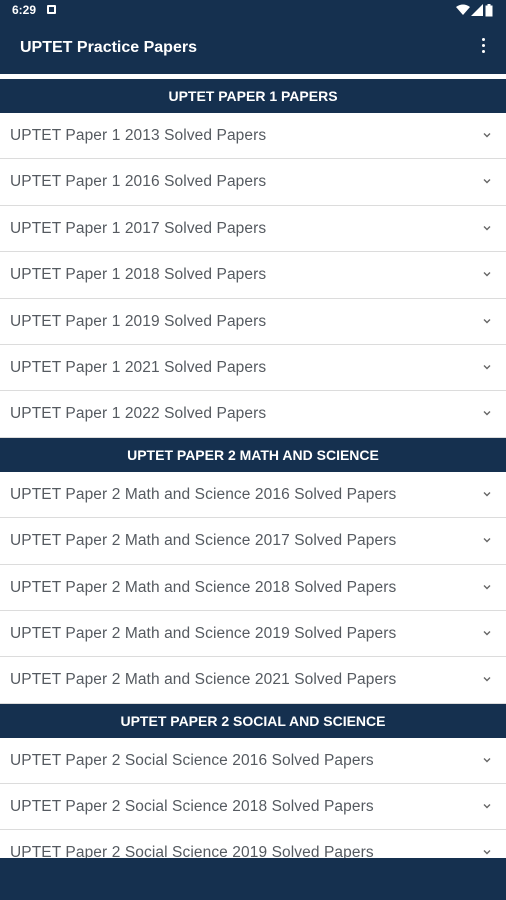 The image size is (506, 900). Describe the element at coordinates (253, 96) in the screenshot. I see `section-header: UPTET PAPER 1 PAPERS` at that location.